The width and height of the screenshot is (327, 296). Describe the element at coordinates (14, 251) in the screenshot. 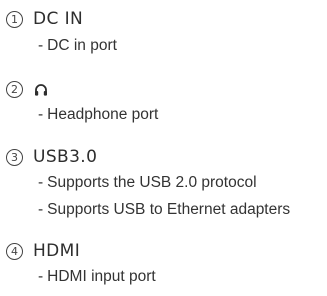

I see `circled-number: 4` at that location.